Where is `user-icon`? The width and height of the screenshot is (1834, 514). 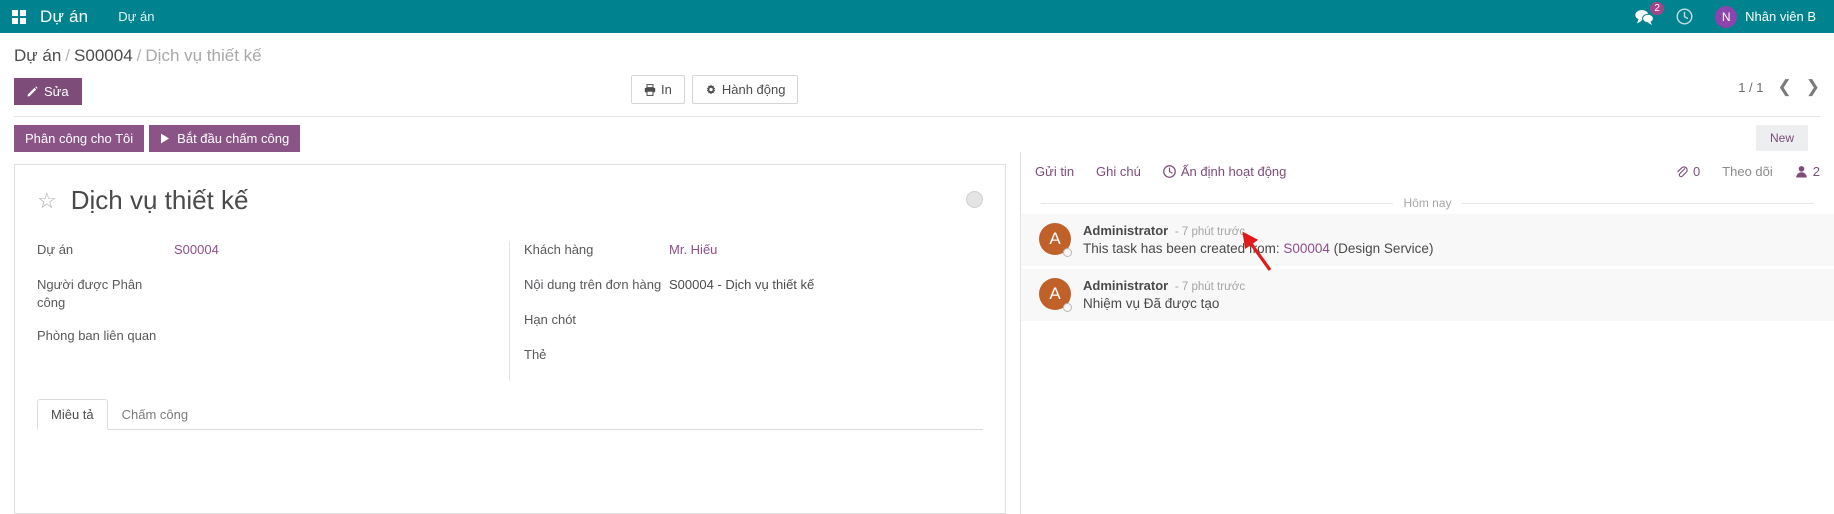 user-icon is located at coordinates (1801, 171).